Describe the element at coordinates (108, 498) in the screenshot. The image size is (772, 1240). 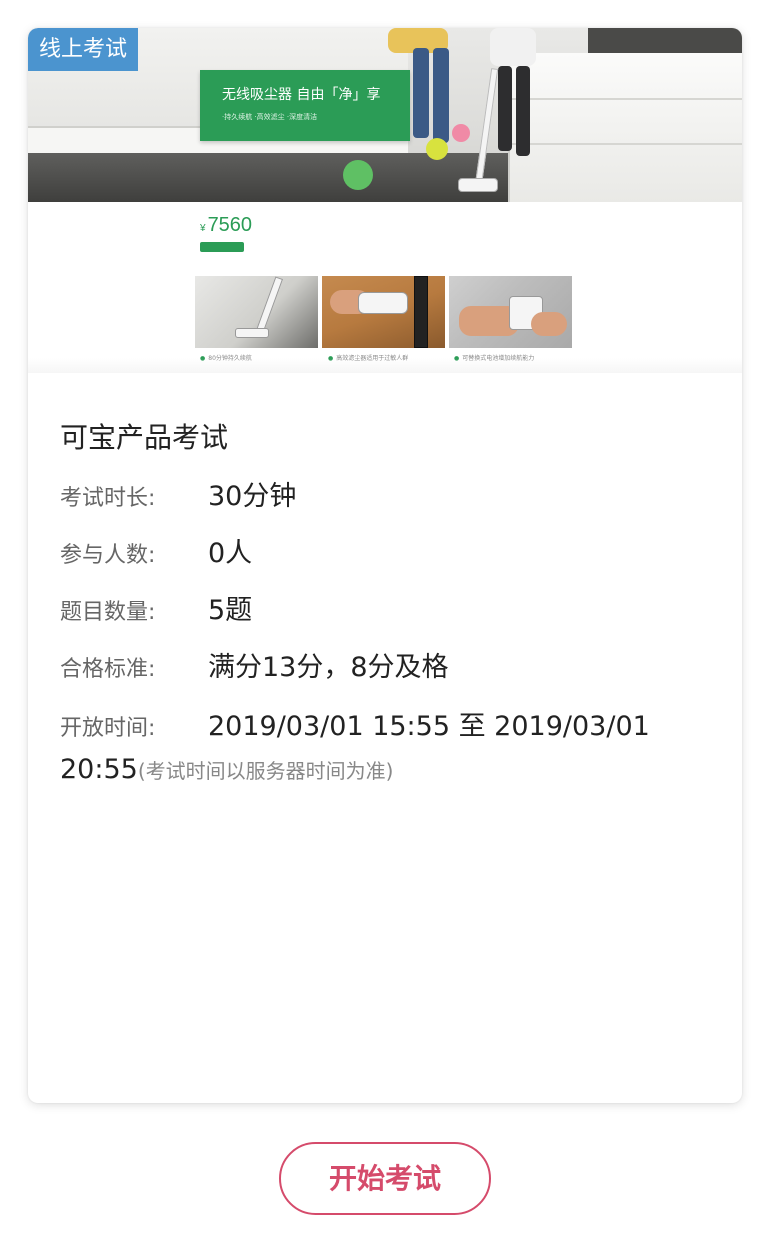
I see `duration-label: 考试时长:` at that location.